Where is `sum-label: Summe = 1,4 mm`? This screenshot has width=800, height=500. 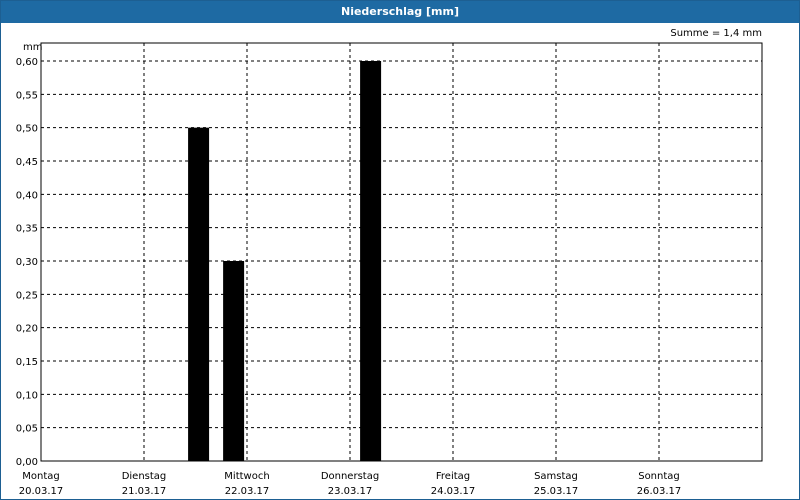
sum-label: Summe = 1,4 mm is located at coordinates (716, 33).